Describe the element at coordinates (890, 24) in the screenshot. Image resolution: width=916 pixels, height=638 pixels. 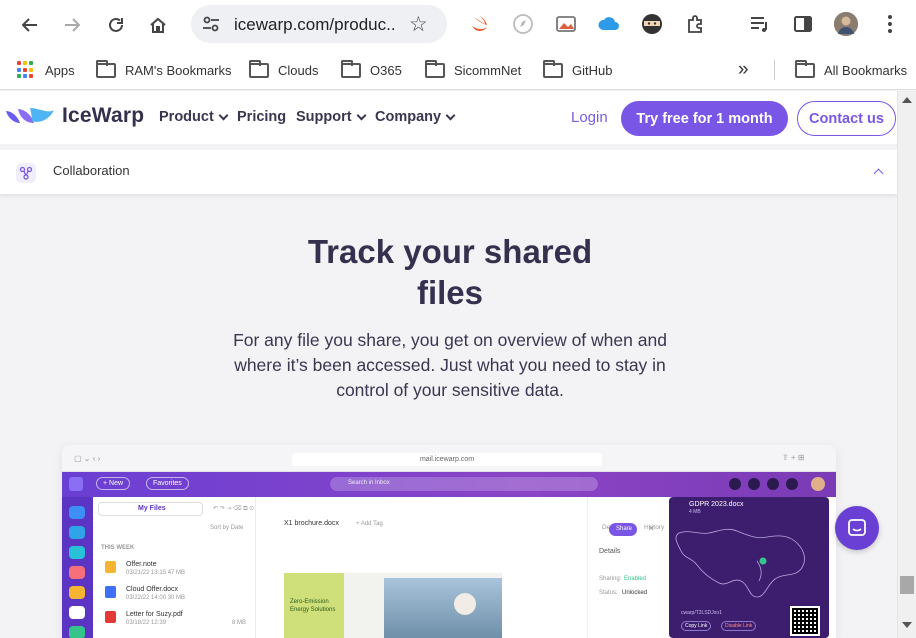
I see `kebab-menu-icon` at that location.